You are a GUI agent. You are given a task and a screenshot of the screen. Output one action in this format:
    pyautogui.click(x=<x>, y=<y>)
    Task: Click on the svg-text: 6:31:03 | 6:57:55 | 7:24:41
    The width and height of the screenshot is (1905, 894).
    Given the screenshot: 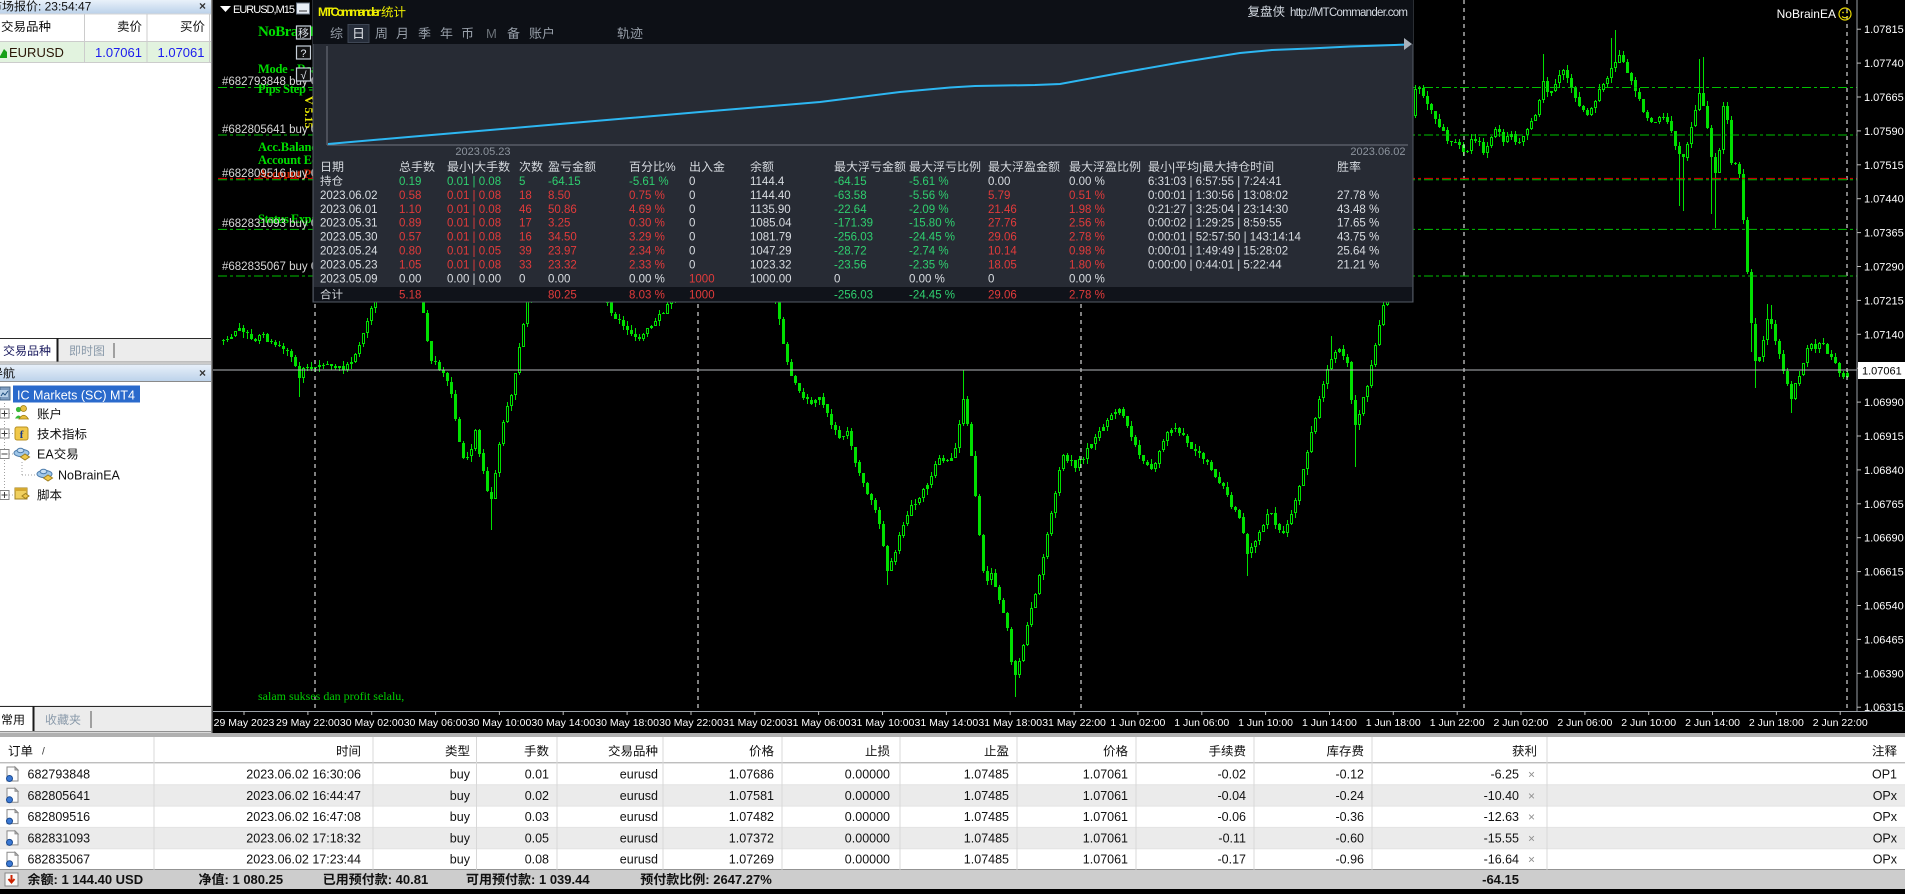 What is the action you would take?
    pyautogui.click(x=1215, y=182)
    